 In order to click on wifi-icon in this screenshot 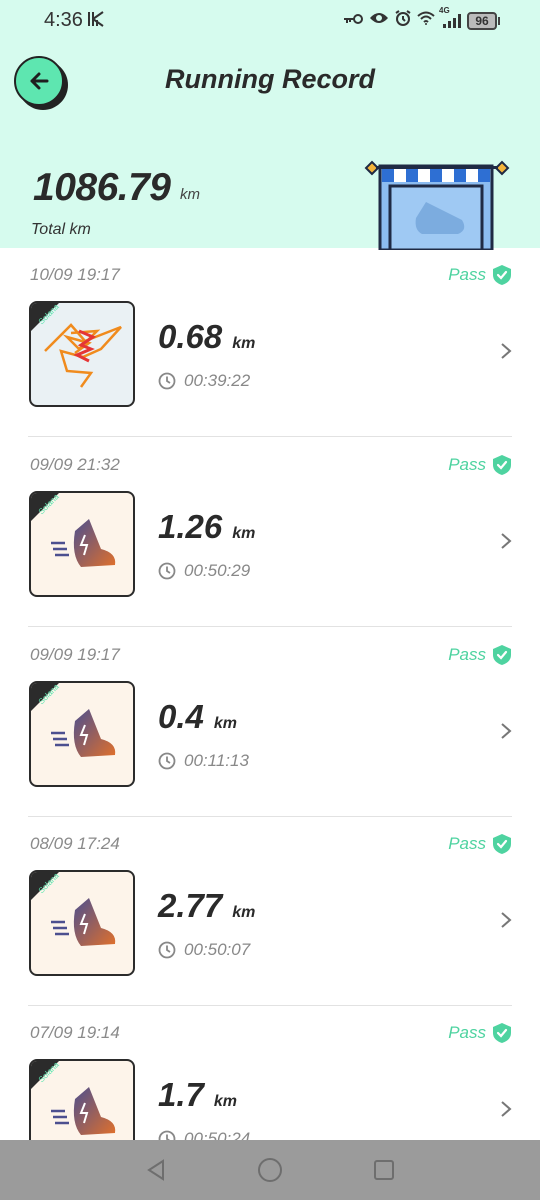, I will do `click(426, 20)`.